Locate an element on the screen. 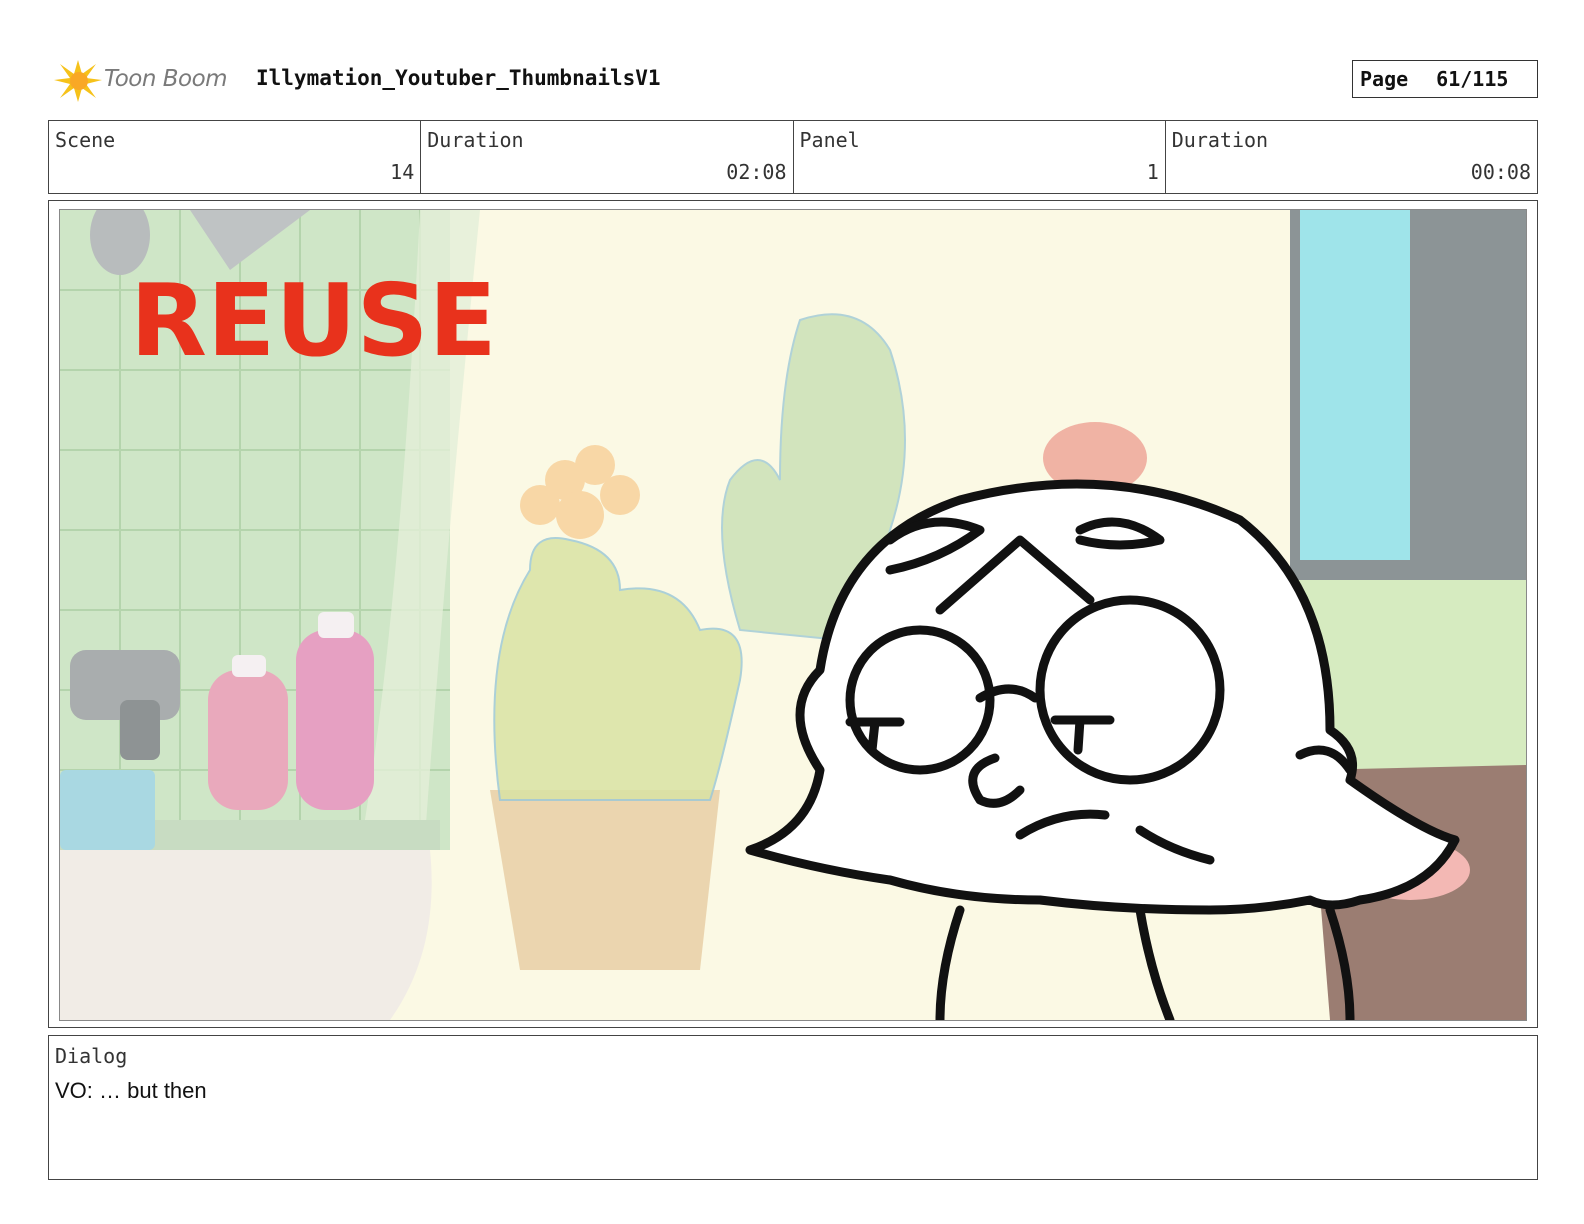  toon-boom-logo: Toon Boom is located at coordinates (147, 81).